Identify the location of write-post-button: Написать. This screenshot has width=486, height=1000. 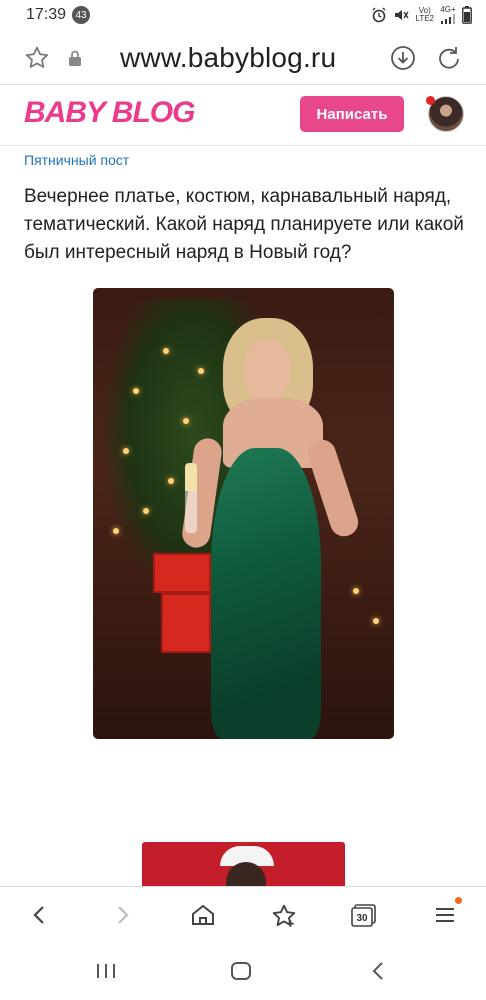
(352, 114).